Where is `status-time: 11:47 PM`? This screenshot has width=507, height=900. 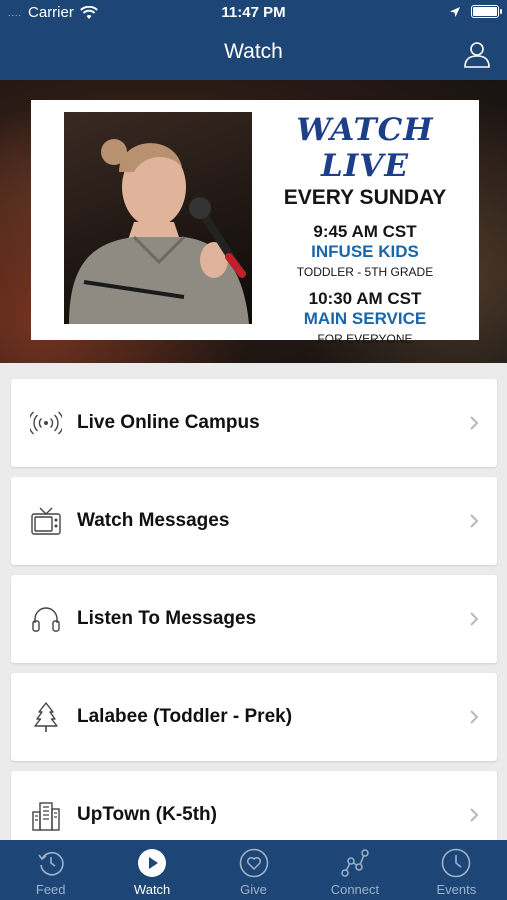 status-time: 11:47 PM is located at coordinates (253, 12).